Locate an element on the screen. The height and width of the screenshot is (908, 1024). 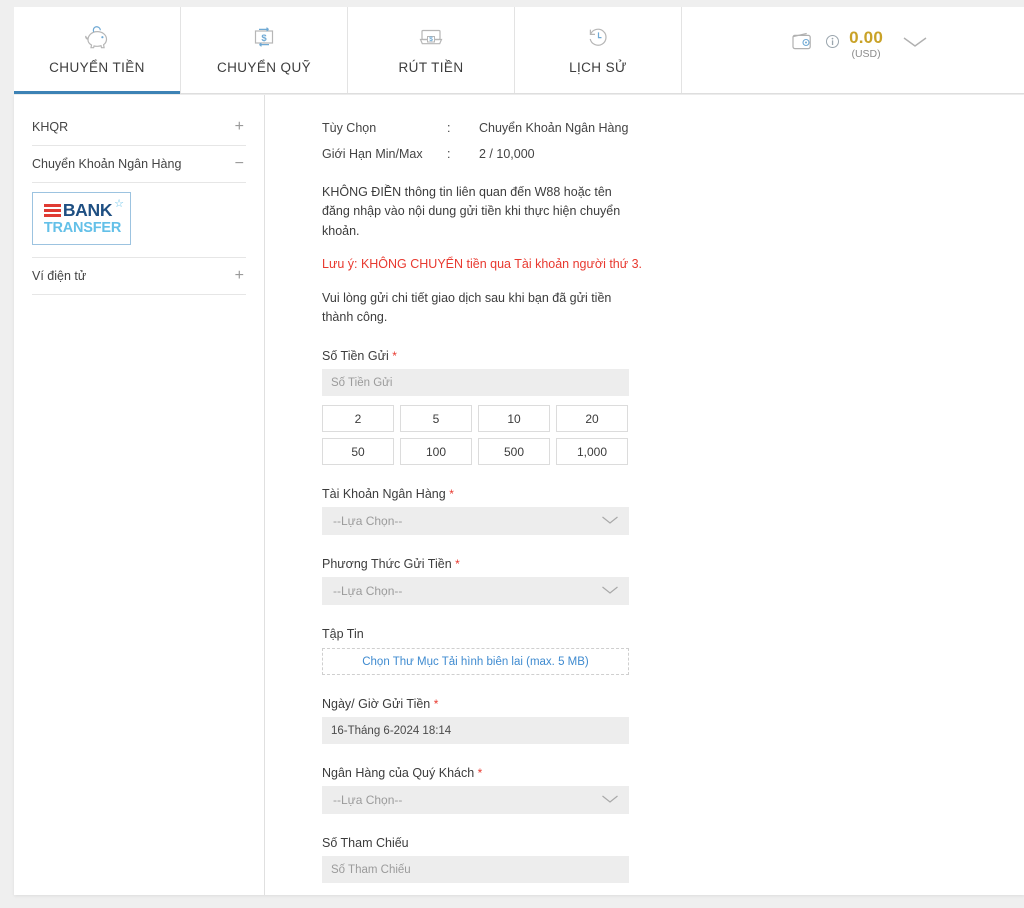
tab-rut-tien: $ RÚT TIỀN is located at coordinates (431, 50).